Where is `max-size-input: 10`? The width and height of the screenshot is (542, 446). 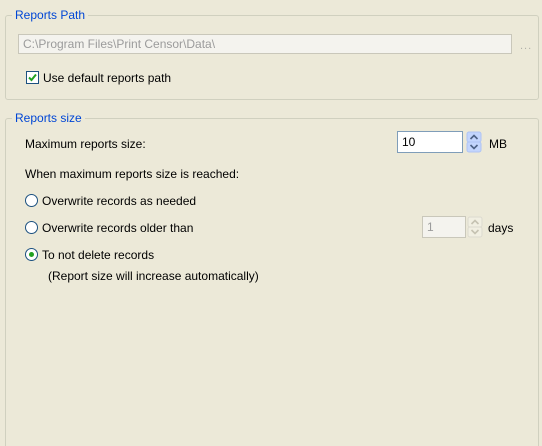
max-size-input: 10 is located at coordinates (430, 142).